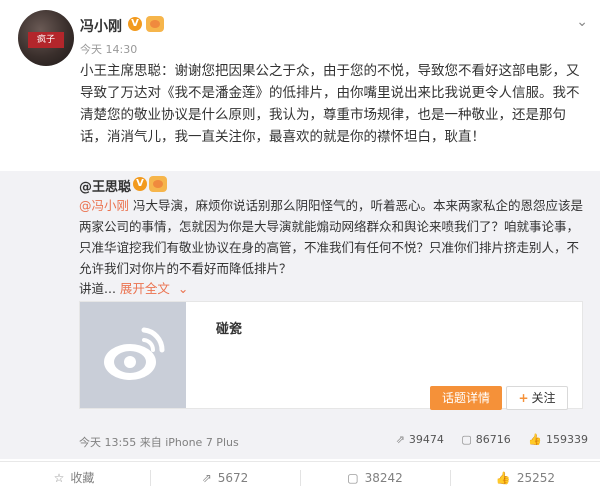  I want to click on weibo-logo-icon, so click(134, 353).